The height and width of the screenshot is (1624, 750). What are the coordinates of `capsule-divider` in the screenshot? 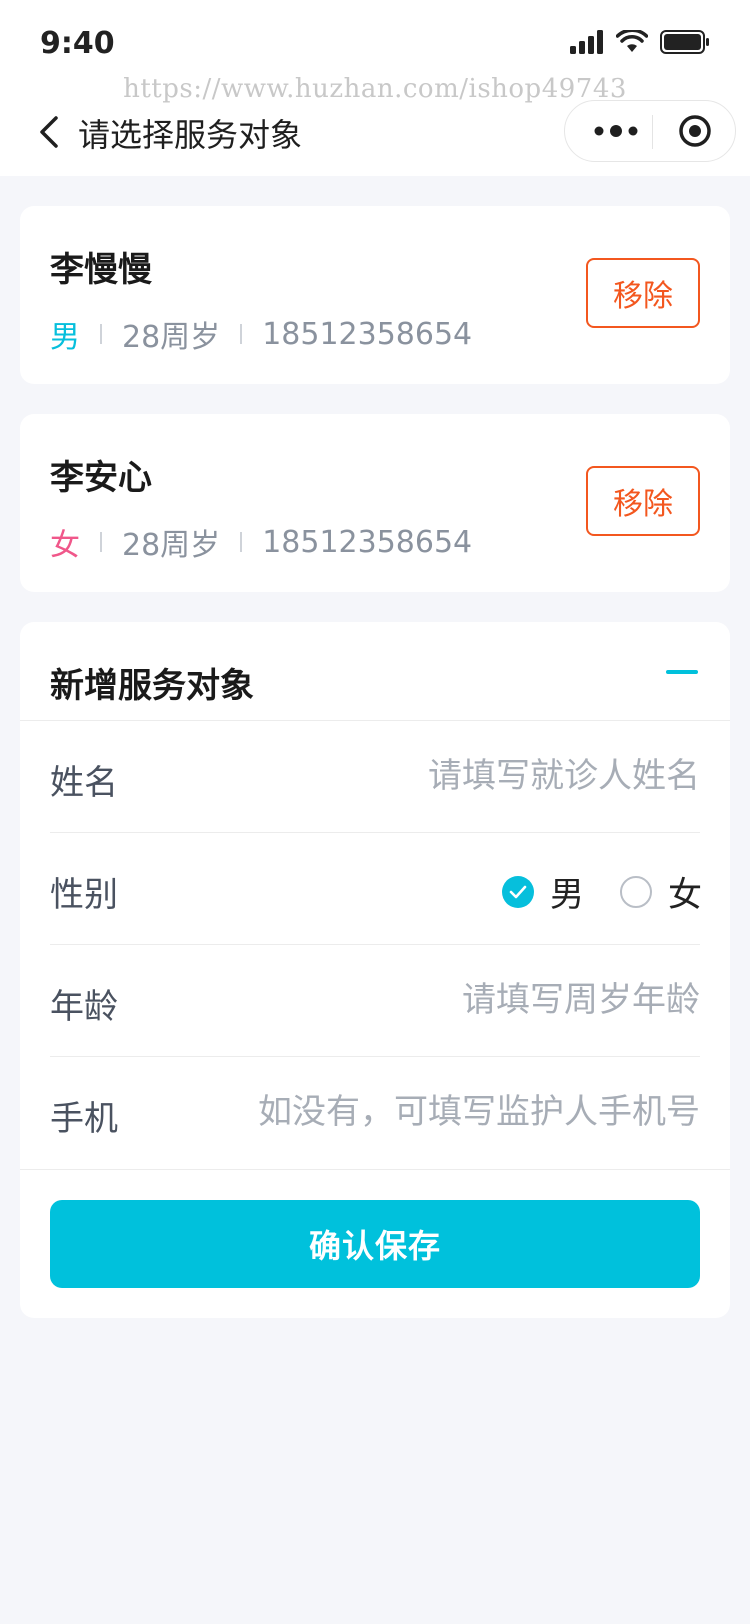 It's located at (652, 132).